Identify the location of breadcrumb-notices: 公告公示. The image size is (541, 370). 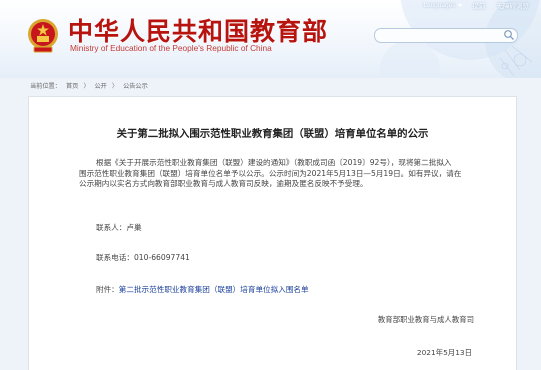
(135, 85).